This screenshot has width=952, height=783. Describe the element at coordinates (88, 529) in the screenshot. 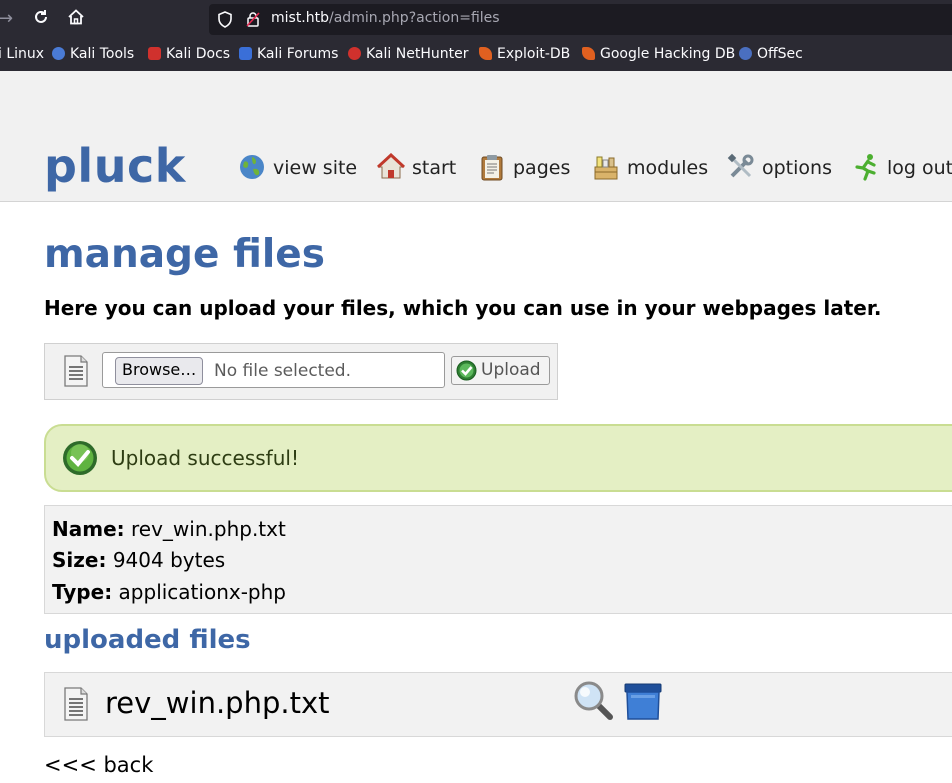

I see `info-name-label: Name:` at that location.